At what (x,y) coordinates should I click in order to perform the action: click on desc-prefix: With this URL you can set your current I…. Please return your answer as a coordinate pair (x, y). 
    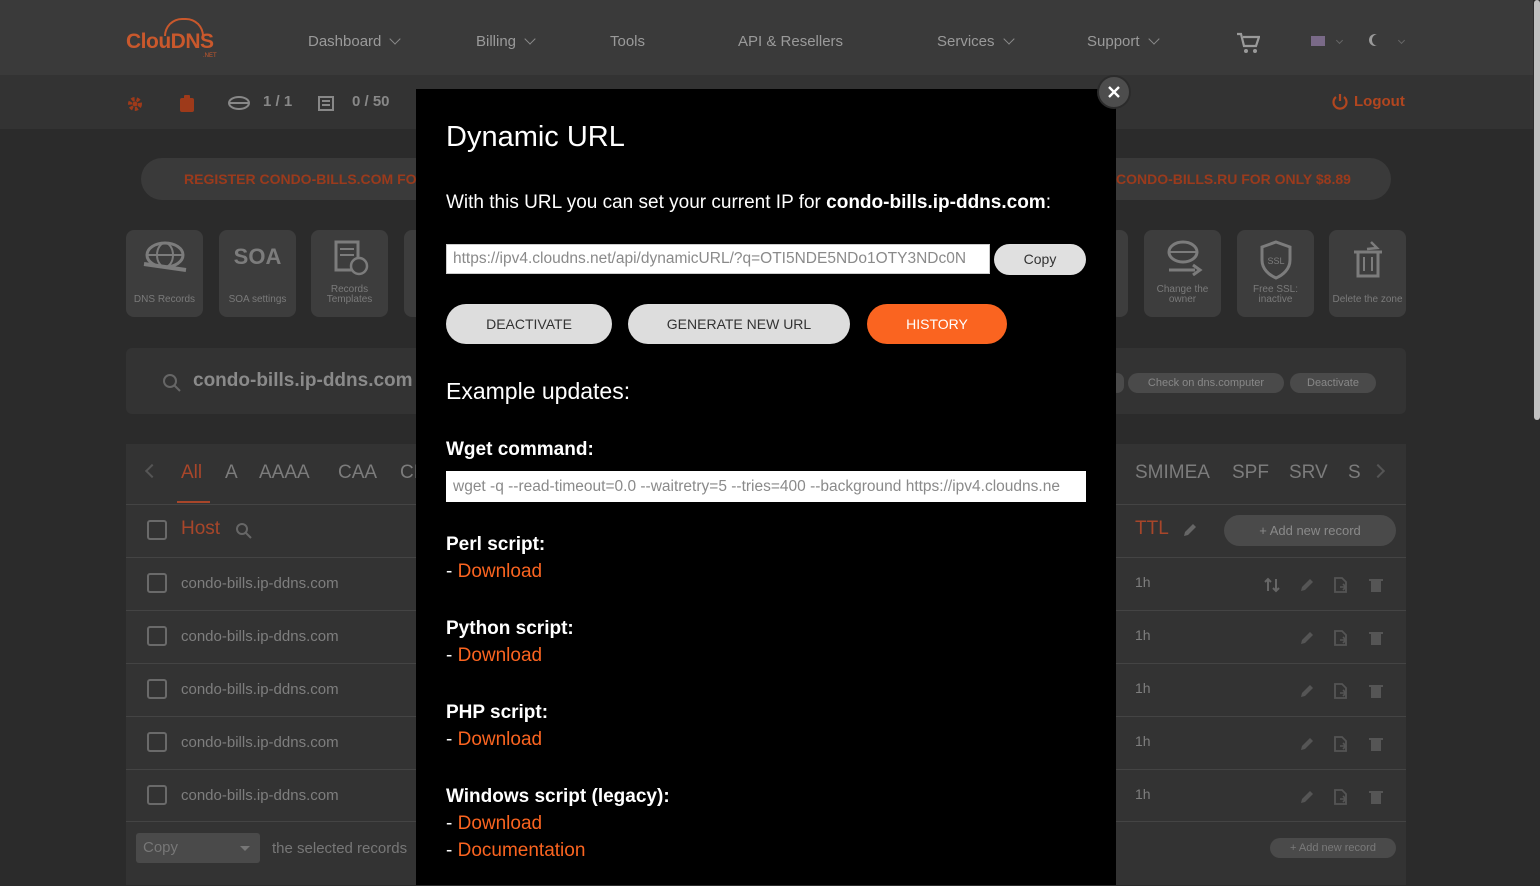
    Looking at the image, I should click on (636, 202).